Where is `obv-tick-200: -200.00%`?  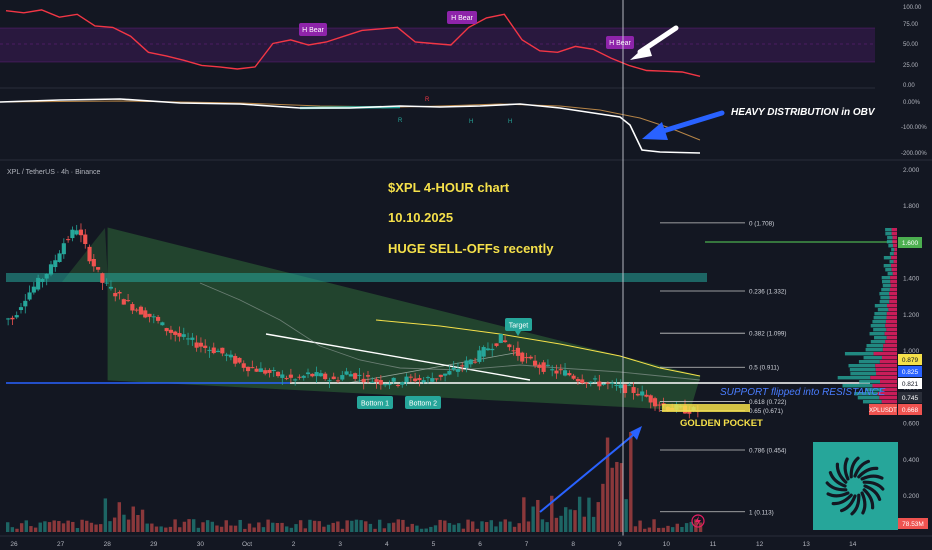
obv-tick-200: -200.00% is located at coordinates (914, 154).